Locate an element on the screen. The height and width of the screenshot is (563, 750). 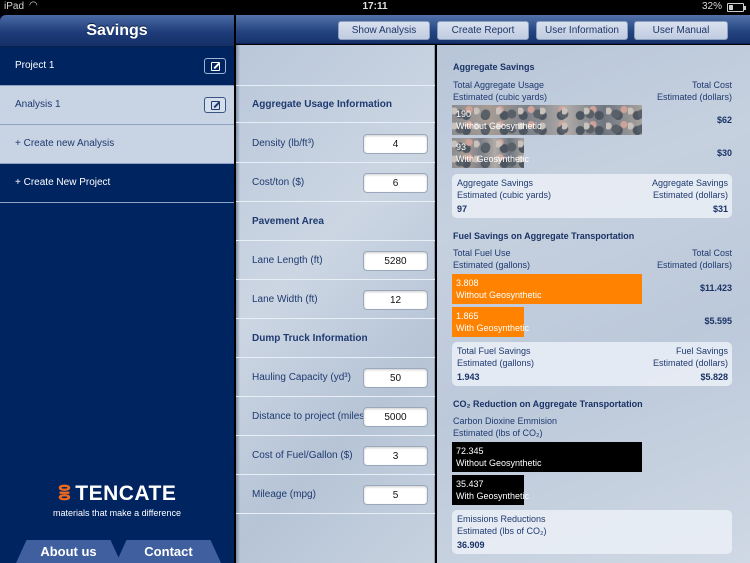
battery-icon is located at coordinates (736, 7).